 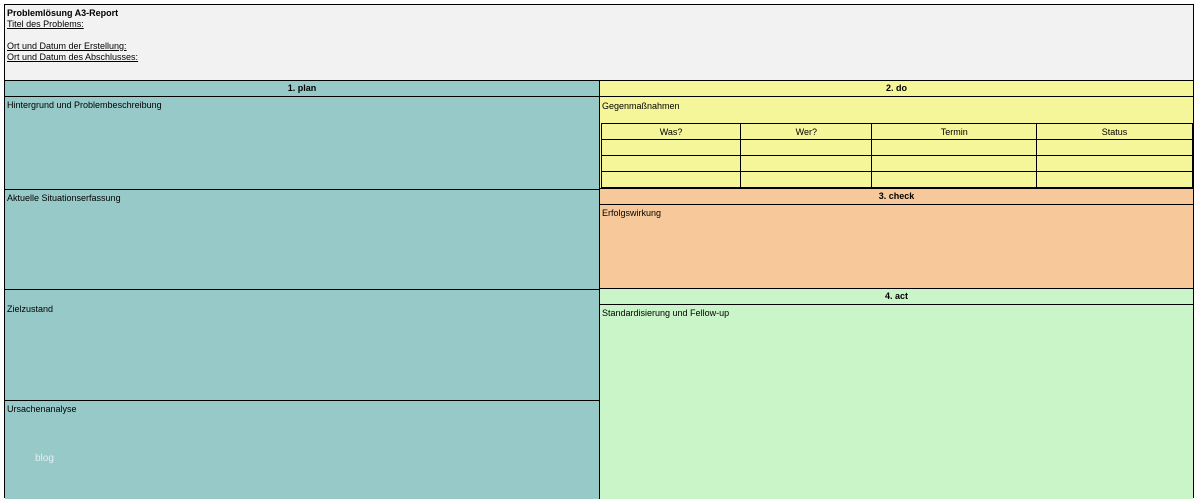 I want to click on plan-heading: 1. plan, so click(x=302, y=89).